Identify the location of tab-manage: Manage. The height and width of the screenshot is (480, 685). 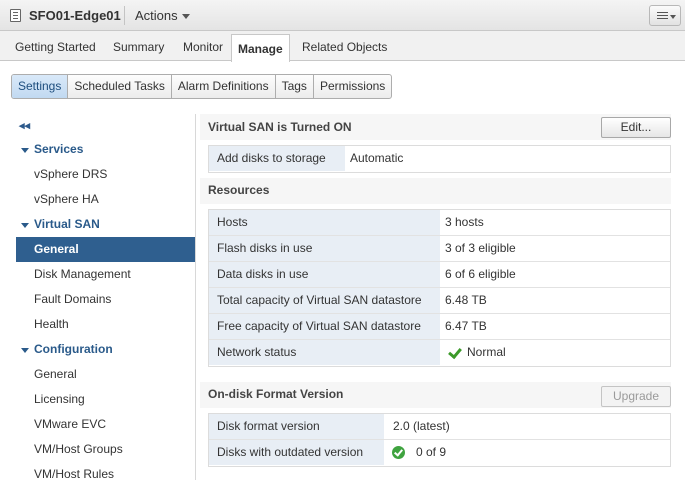
(260, 48).